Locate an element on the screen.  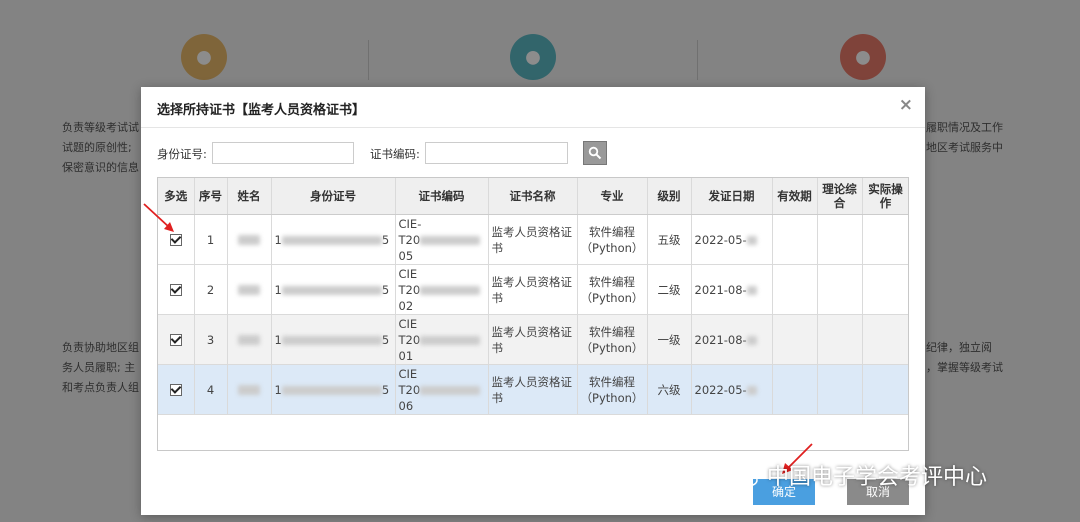
row-seq: 4 is located at coordinates (211, 389).